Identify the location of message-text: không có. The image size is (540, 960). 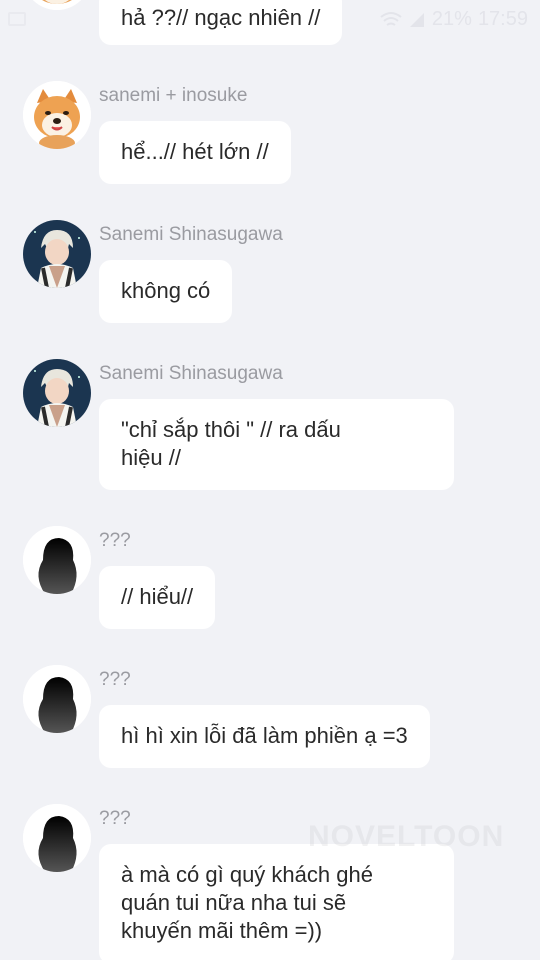
(166, 290).